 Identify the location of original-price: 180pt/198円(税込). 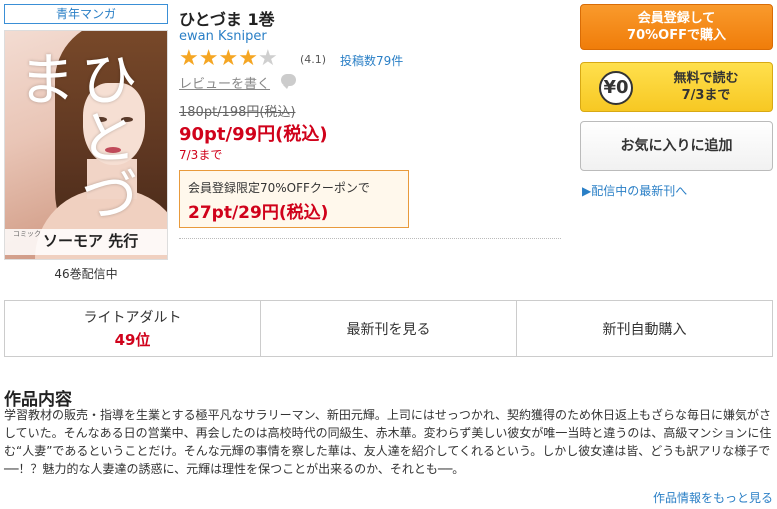
(237, 112).